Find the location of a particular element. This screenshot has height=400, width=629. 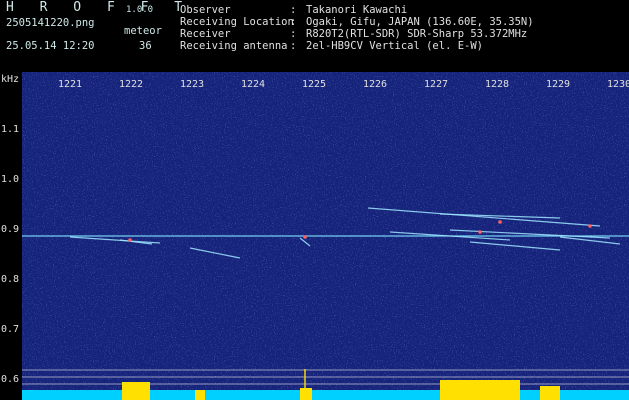

app-title: H R O F F T is located at coordinates (99, 7).